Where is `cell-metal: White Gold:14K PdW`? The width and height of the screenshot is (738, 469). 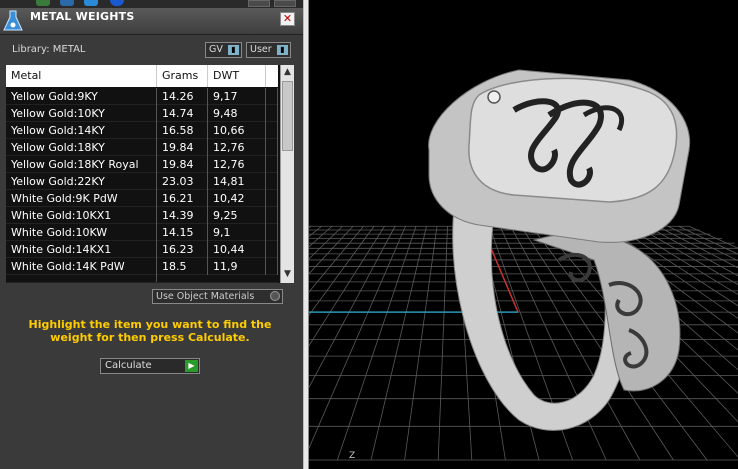
cell-metal: White Gold:14K PdW is located at coordinates (81, 266).